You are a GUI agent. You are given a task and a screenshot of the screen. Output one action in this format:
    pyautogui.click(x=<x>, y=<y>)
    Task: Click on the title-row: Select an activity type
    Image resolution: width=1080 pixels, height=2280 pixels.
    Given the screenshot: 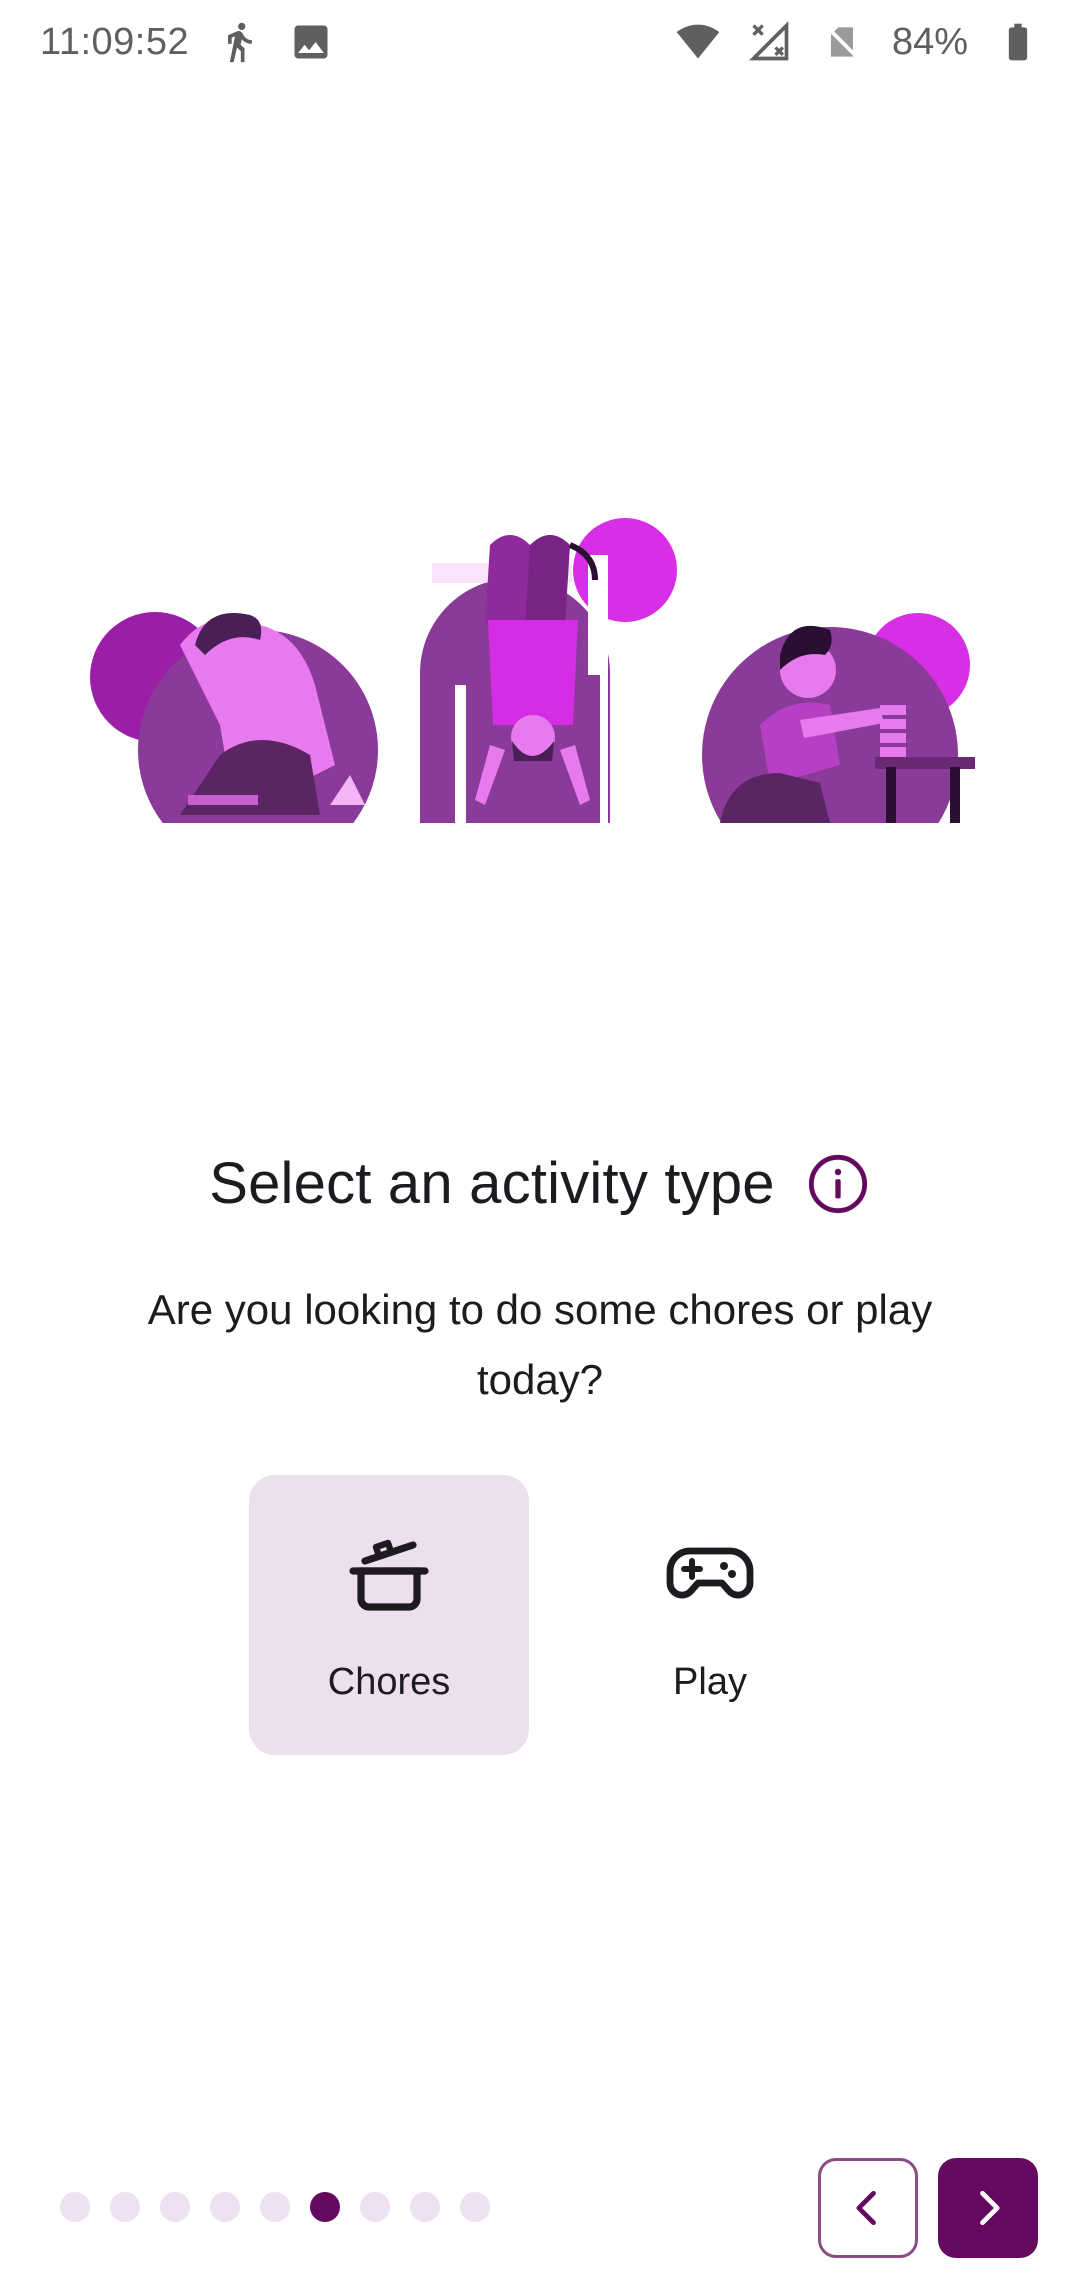 What is the action you would take?
    pyautogui.click(x=540, y=1183)
    